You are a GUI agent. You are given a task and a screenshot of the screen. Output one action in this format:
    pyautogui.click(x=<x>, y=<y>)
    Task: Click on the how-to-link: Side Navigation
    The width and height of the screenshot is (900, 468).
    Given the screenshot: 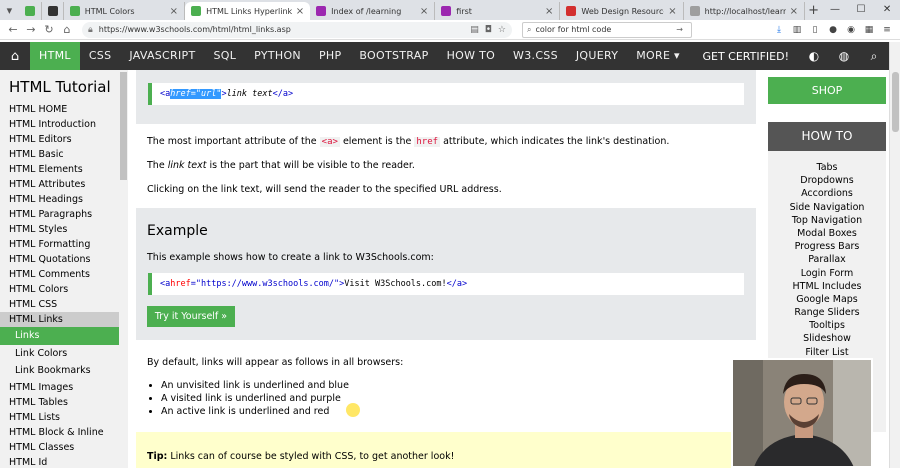 What is the action you would take?
    pyautogui.click(x=827, y=207)
    